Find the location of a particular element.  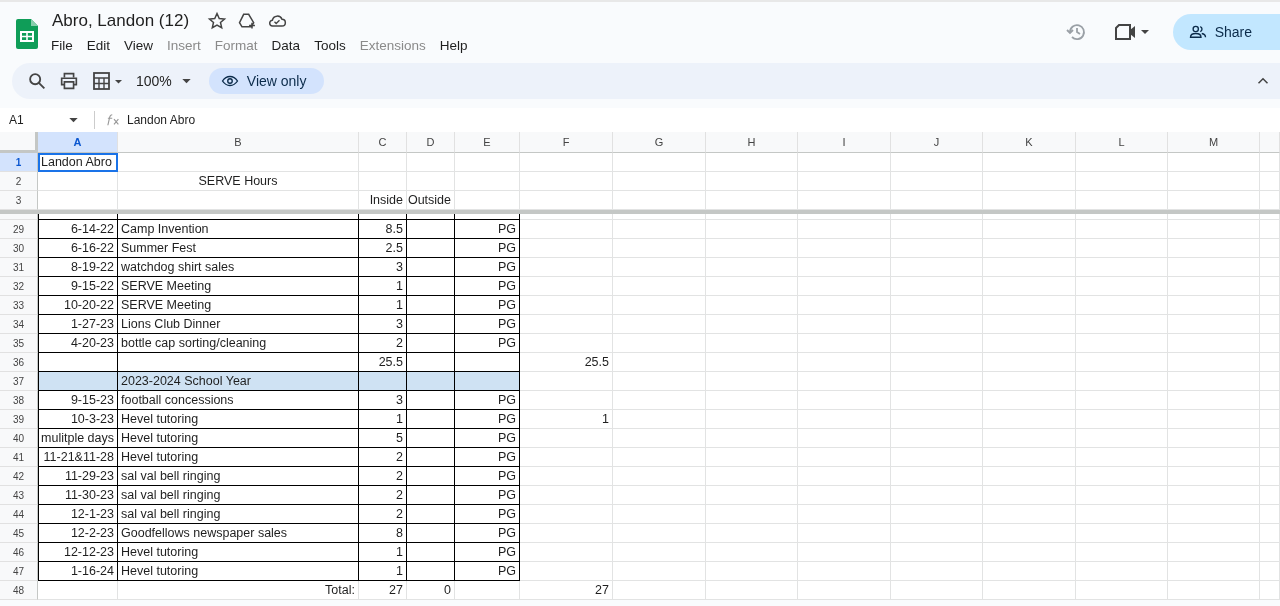

column-header: H is located at coordinates (752, 142).